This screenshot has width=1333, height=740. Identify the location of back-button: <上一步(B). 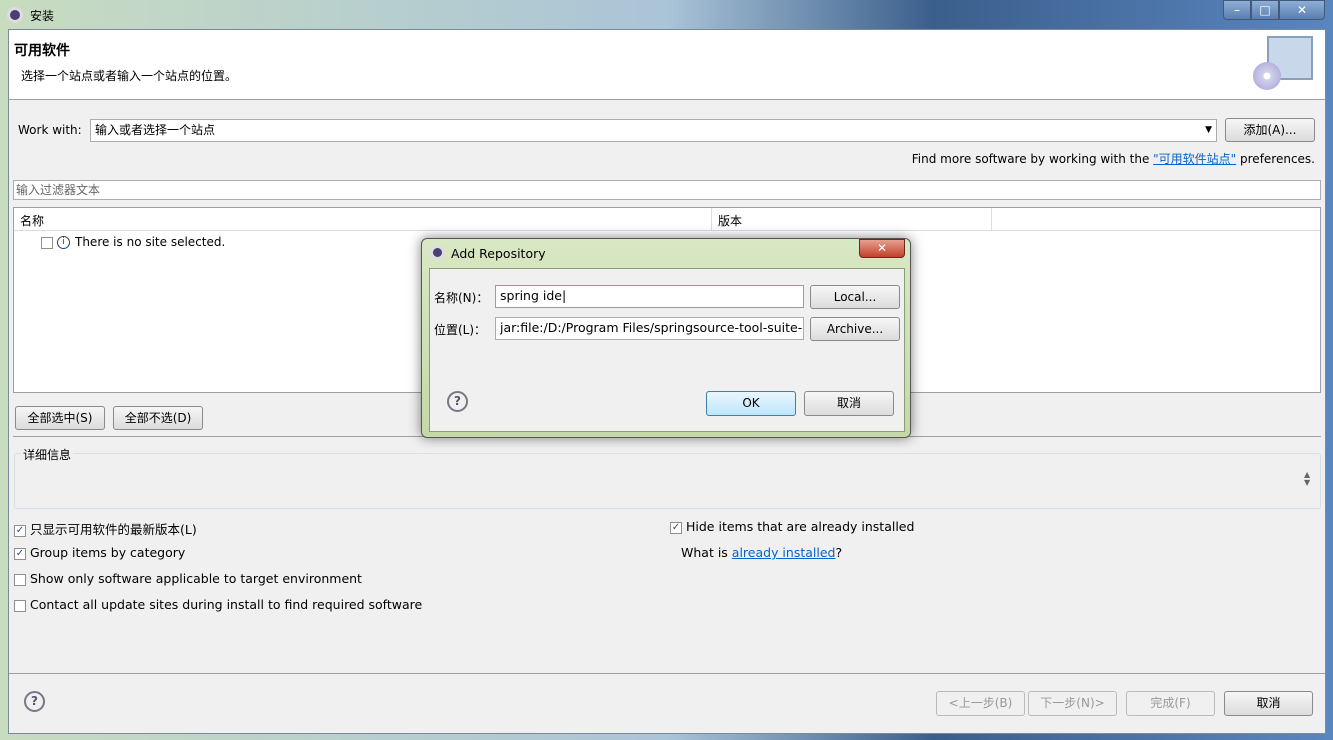
(980, 703).